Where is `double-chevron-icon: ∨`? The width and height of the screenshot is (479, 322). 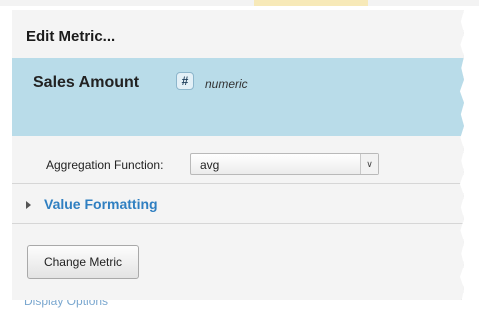
double-chevron-icon: ∨ is located at coordinates (369, 164).